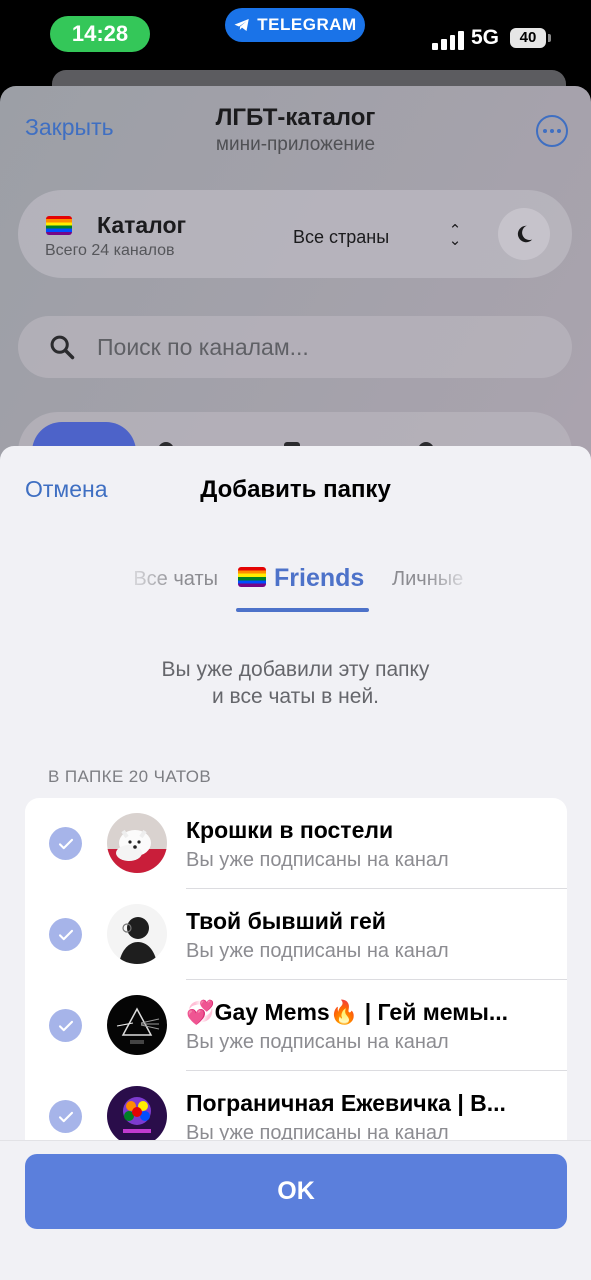 The image size is (591, 1280). What do you see at coordinates (137, 1116) in the screenshot?
I see `rainbow-brain-avatar` at bounding box center [137, 1116].